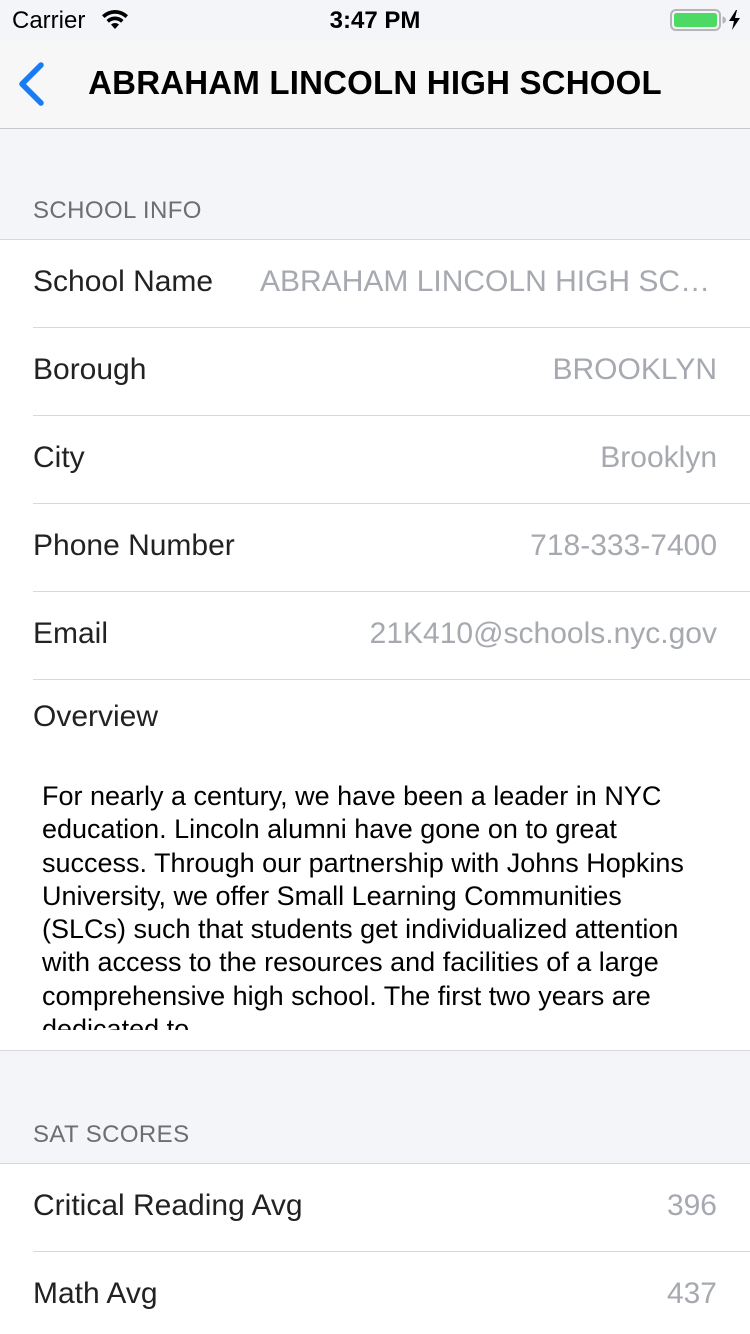  What do you see at coordinates (623, 546) in the screenshot?
I see `phone-number-value: 718-333-7400` at bounding box center [623, 546].